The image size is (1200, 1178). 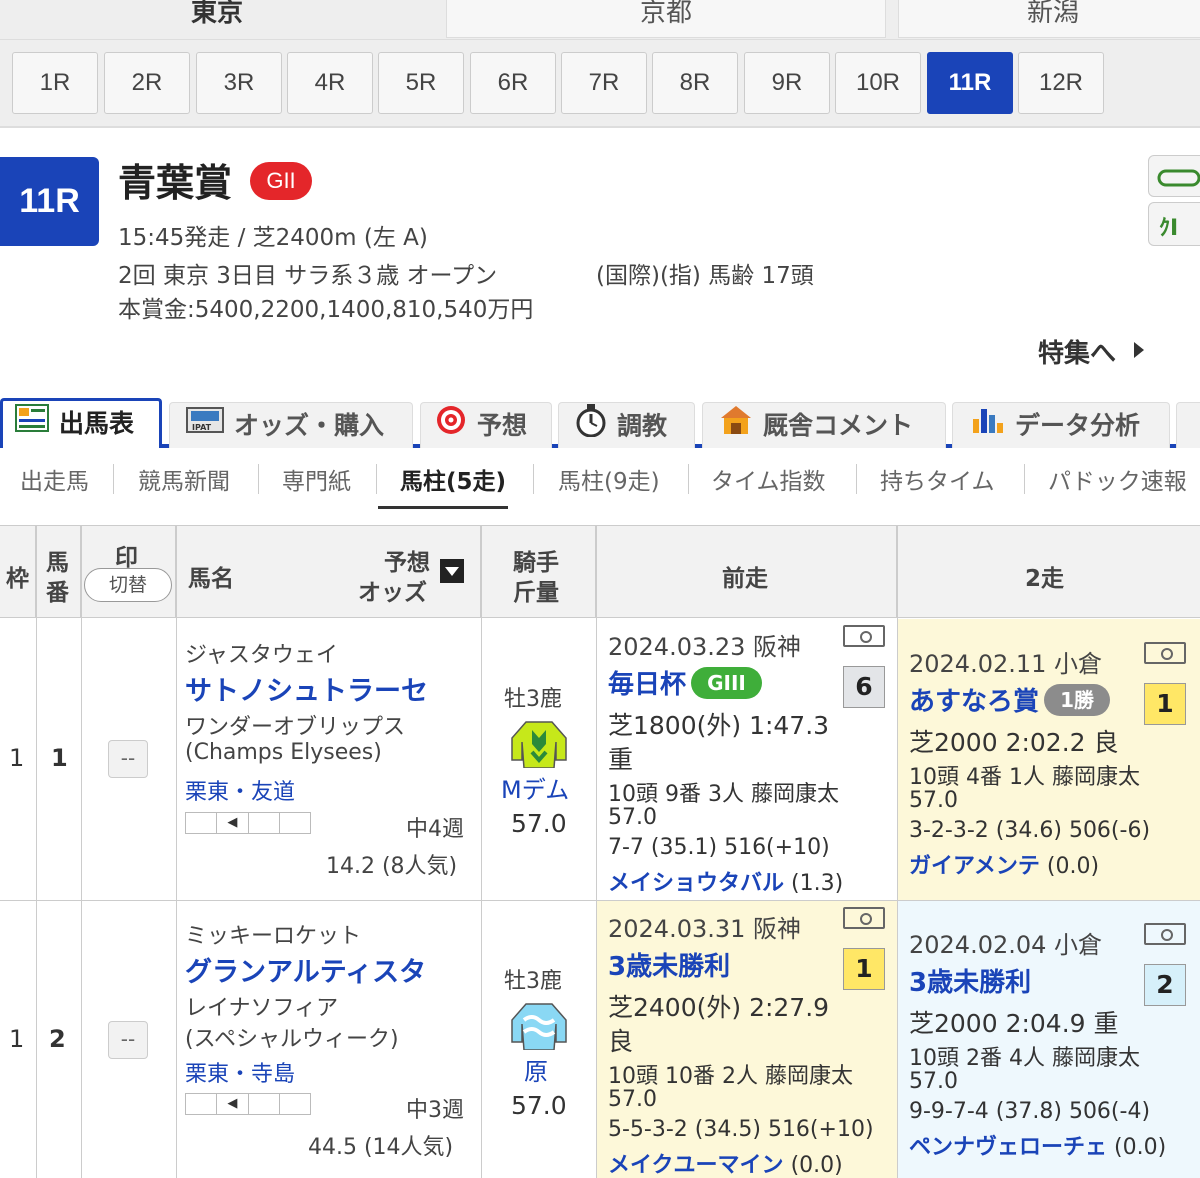 What do you see at coordinates (435, 1110) in the screenshot?
I see `rest-interval: 中3週` at bounding box center [435, 1110].